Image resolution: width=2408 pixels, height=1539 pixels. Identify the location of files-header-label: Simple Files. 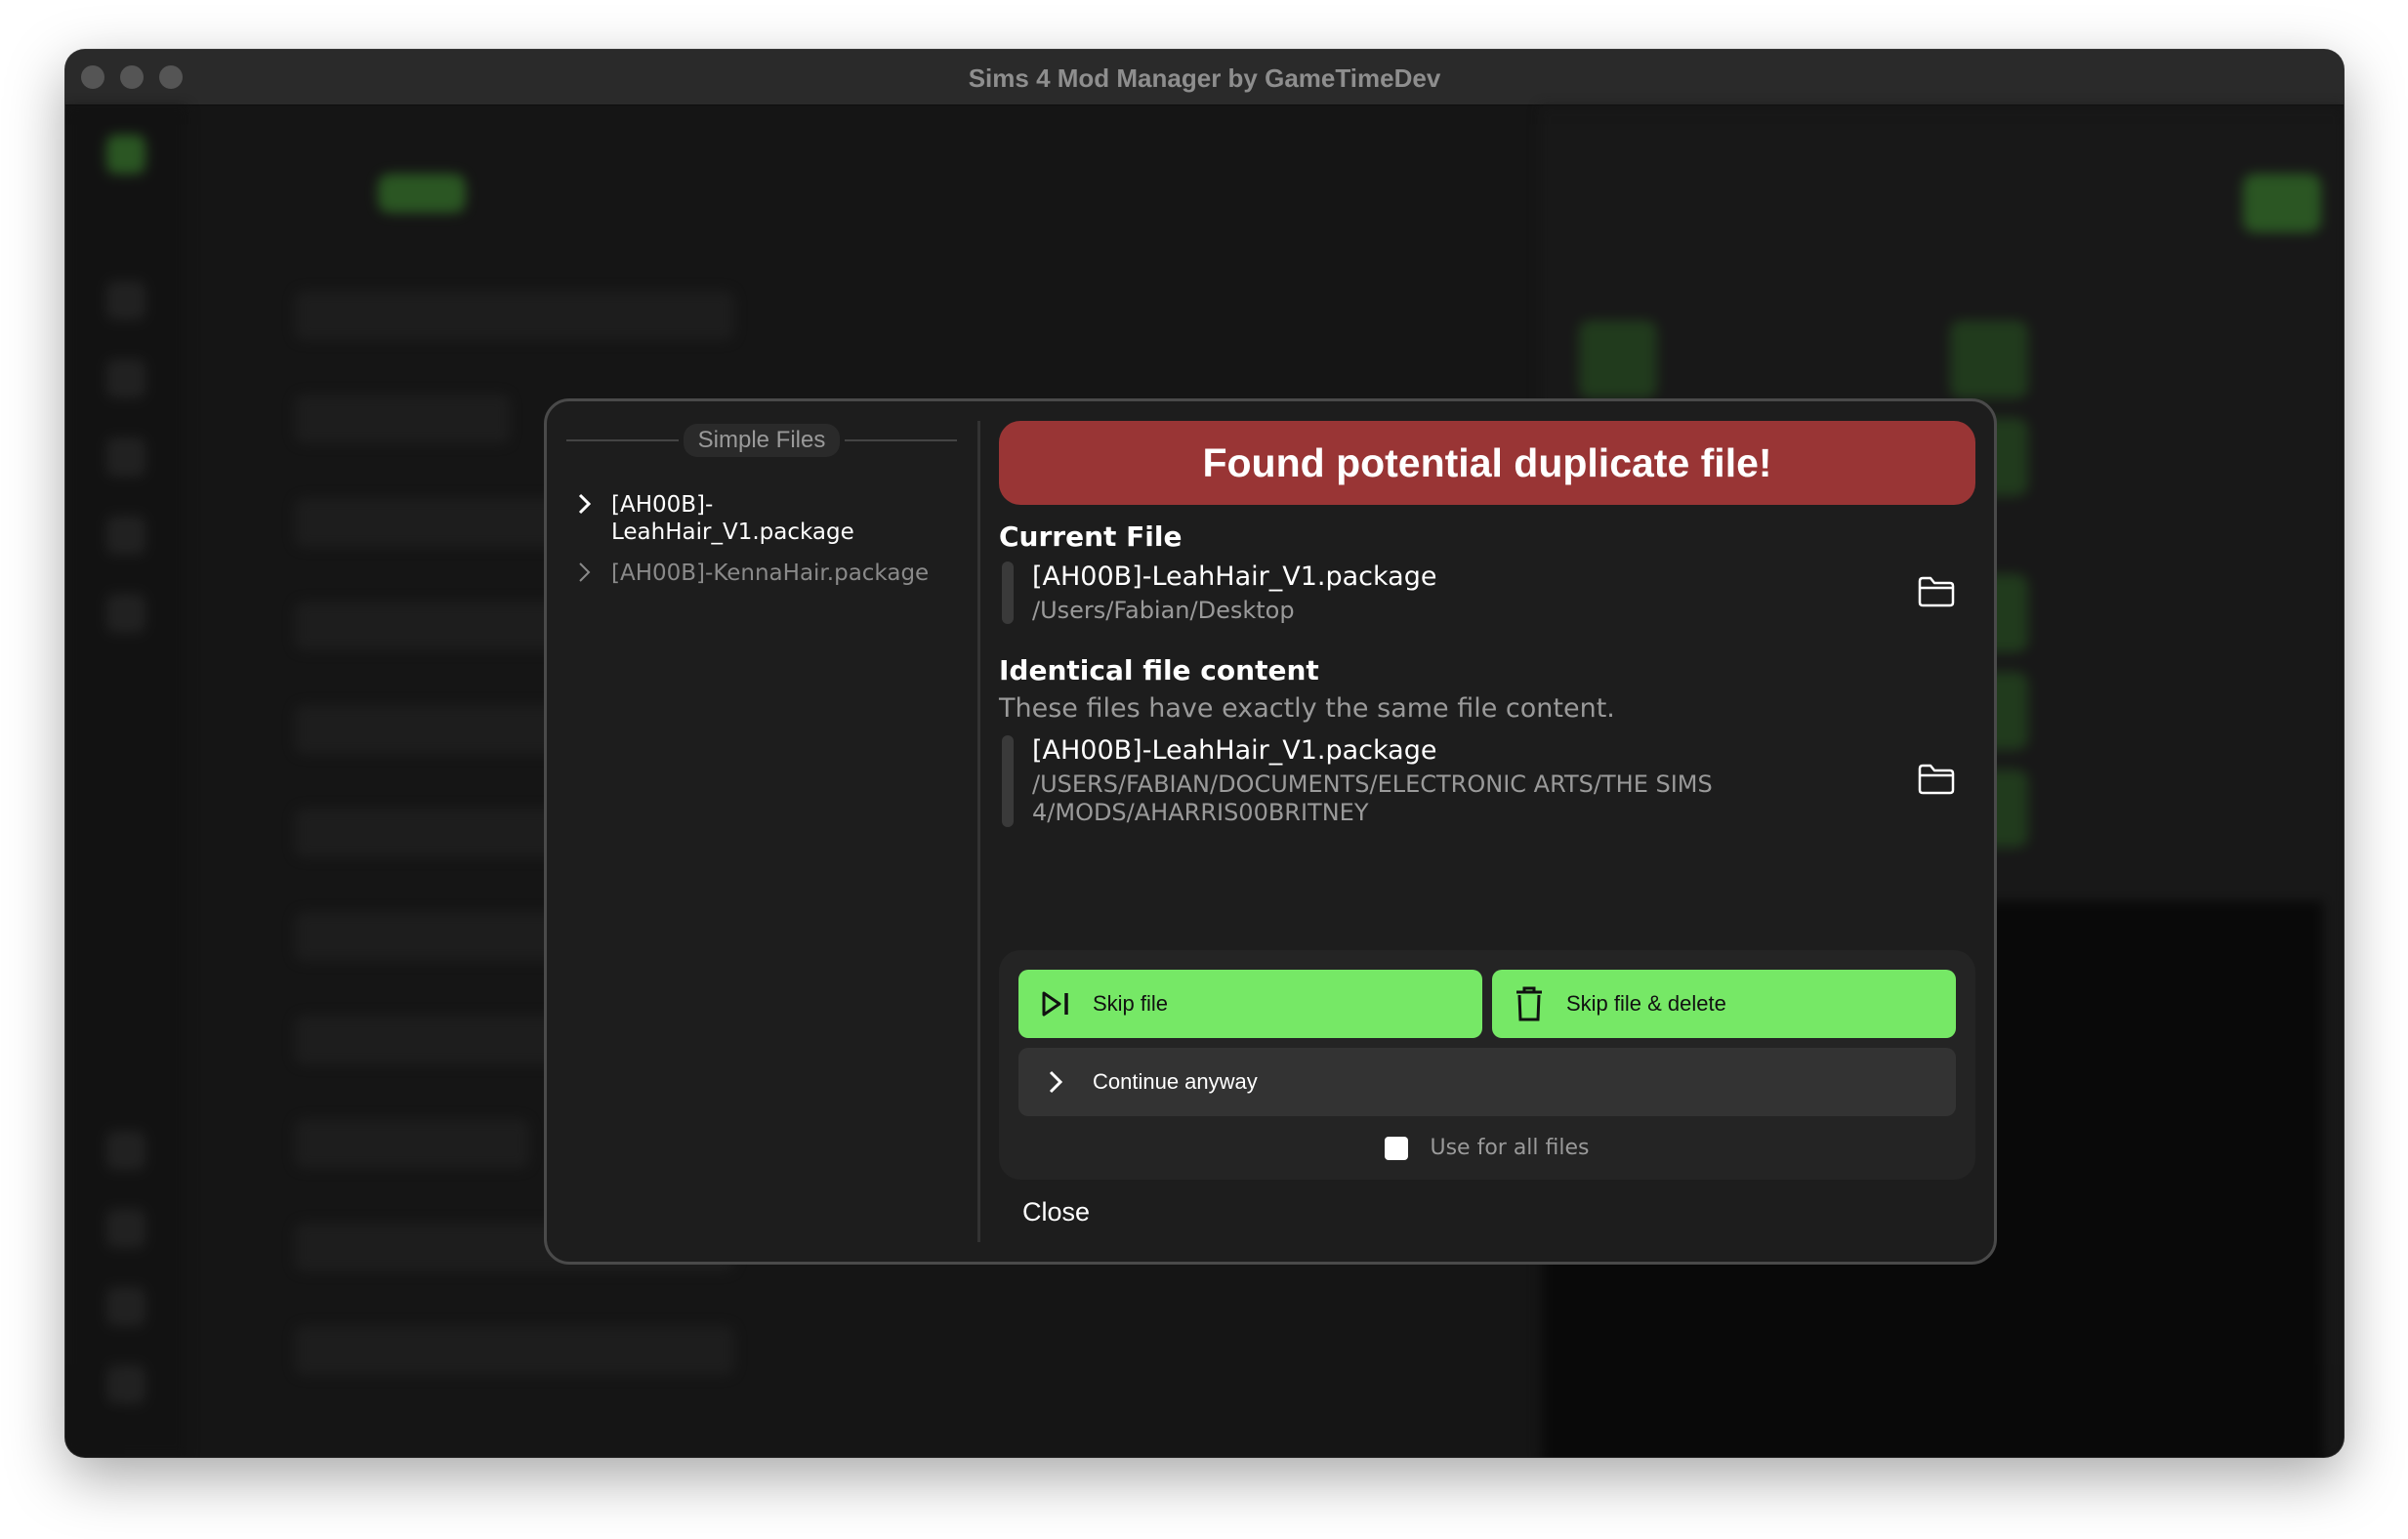
(762, 440).